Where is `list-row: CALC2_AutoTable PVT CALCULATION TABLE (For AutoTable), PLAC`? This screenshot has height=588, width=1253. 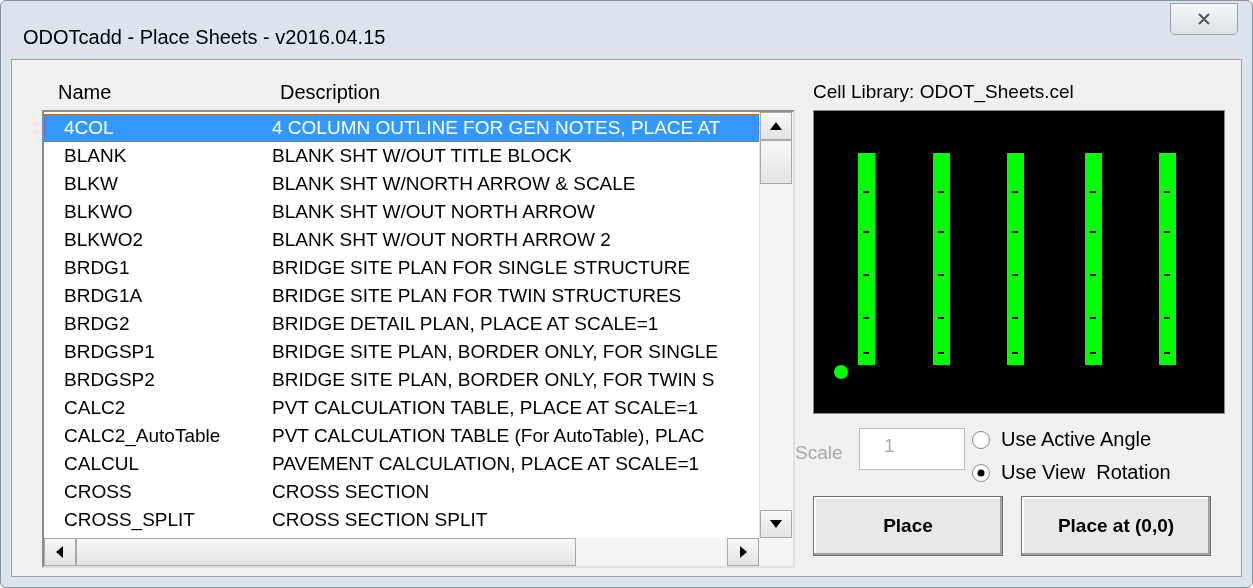 list-row: CALC2_AutoTable PVT CALCULATION TABLE (For AutoTable), PLAC is located at coordinates (401, 436).